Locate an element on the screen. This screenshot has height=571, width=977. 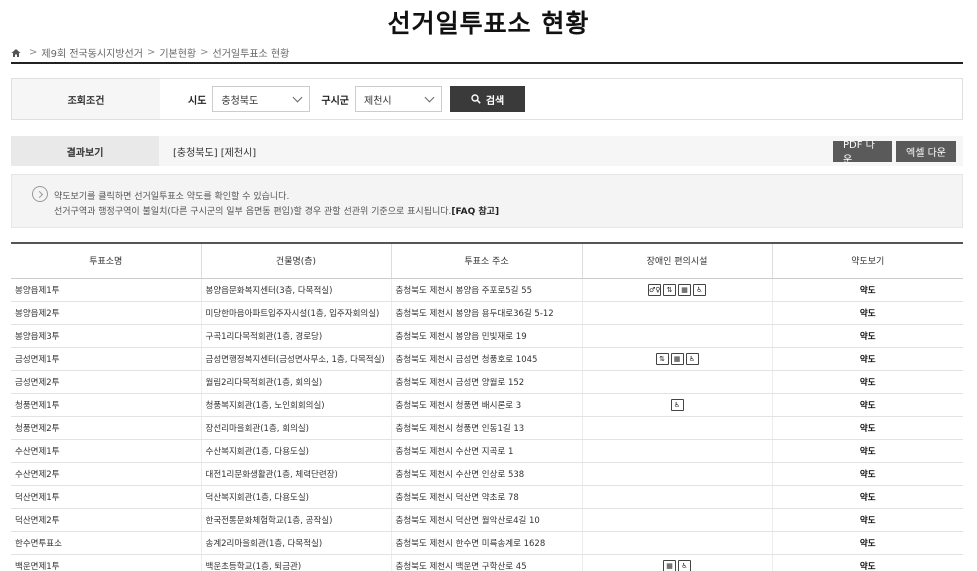
address-cell: 충청북도 제천시 청풍면 인동1길 13 is located at coordinates (487, 428).